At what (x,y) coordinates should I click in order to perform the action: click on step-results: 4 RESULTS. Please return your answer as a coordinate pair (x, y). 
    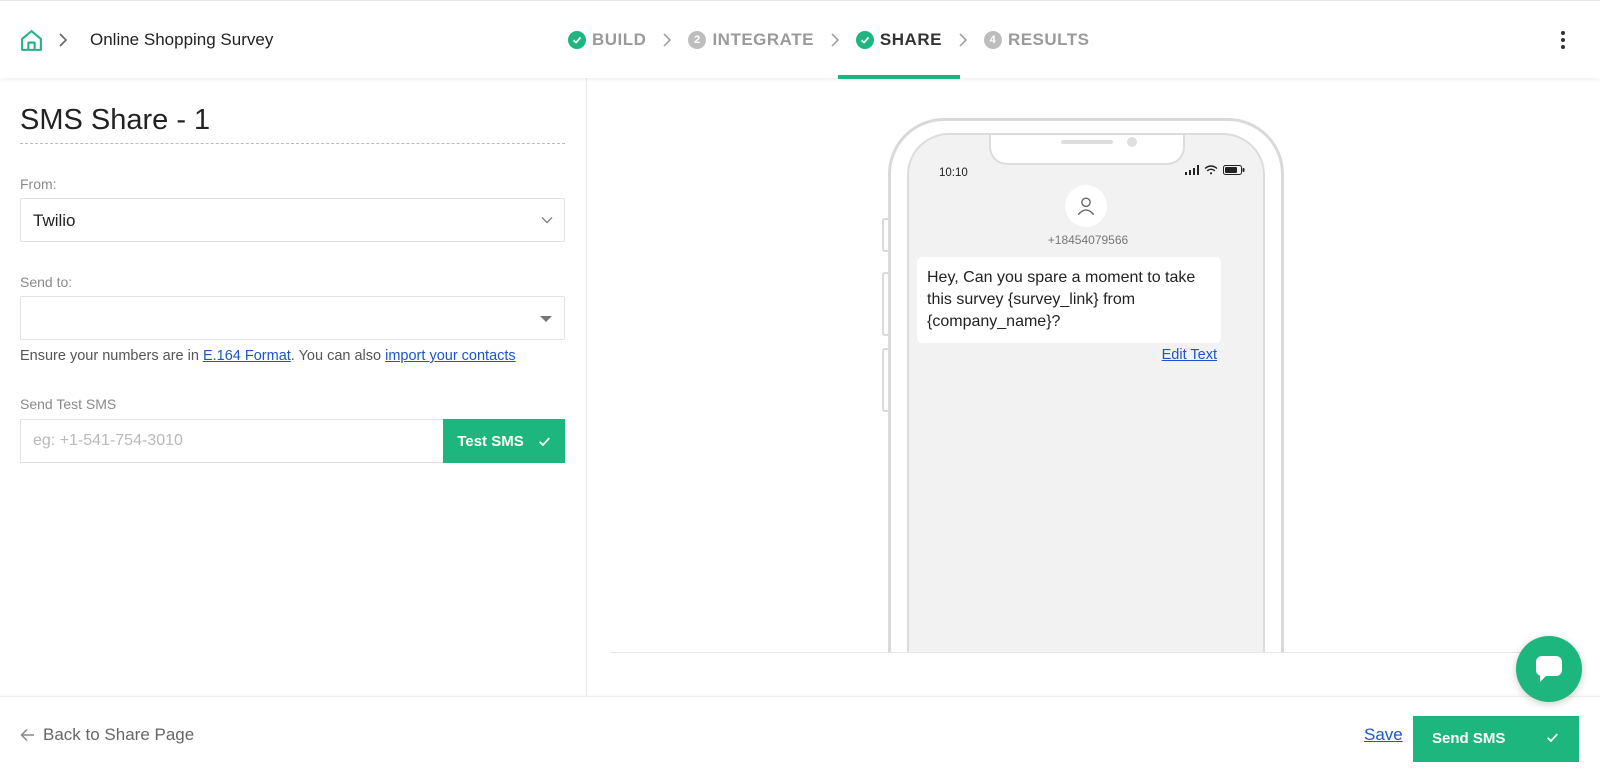
    Looking at the image, I should click on (1036, 40).